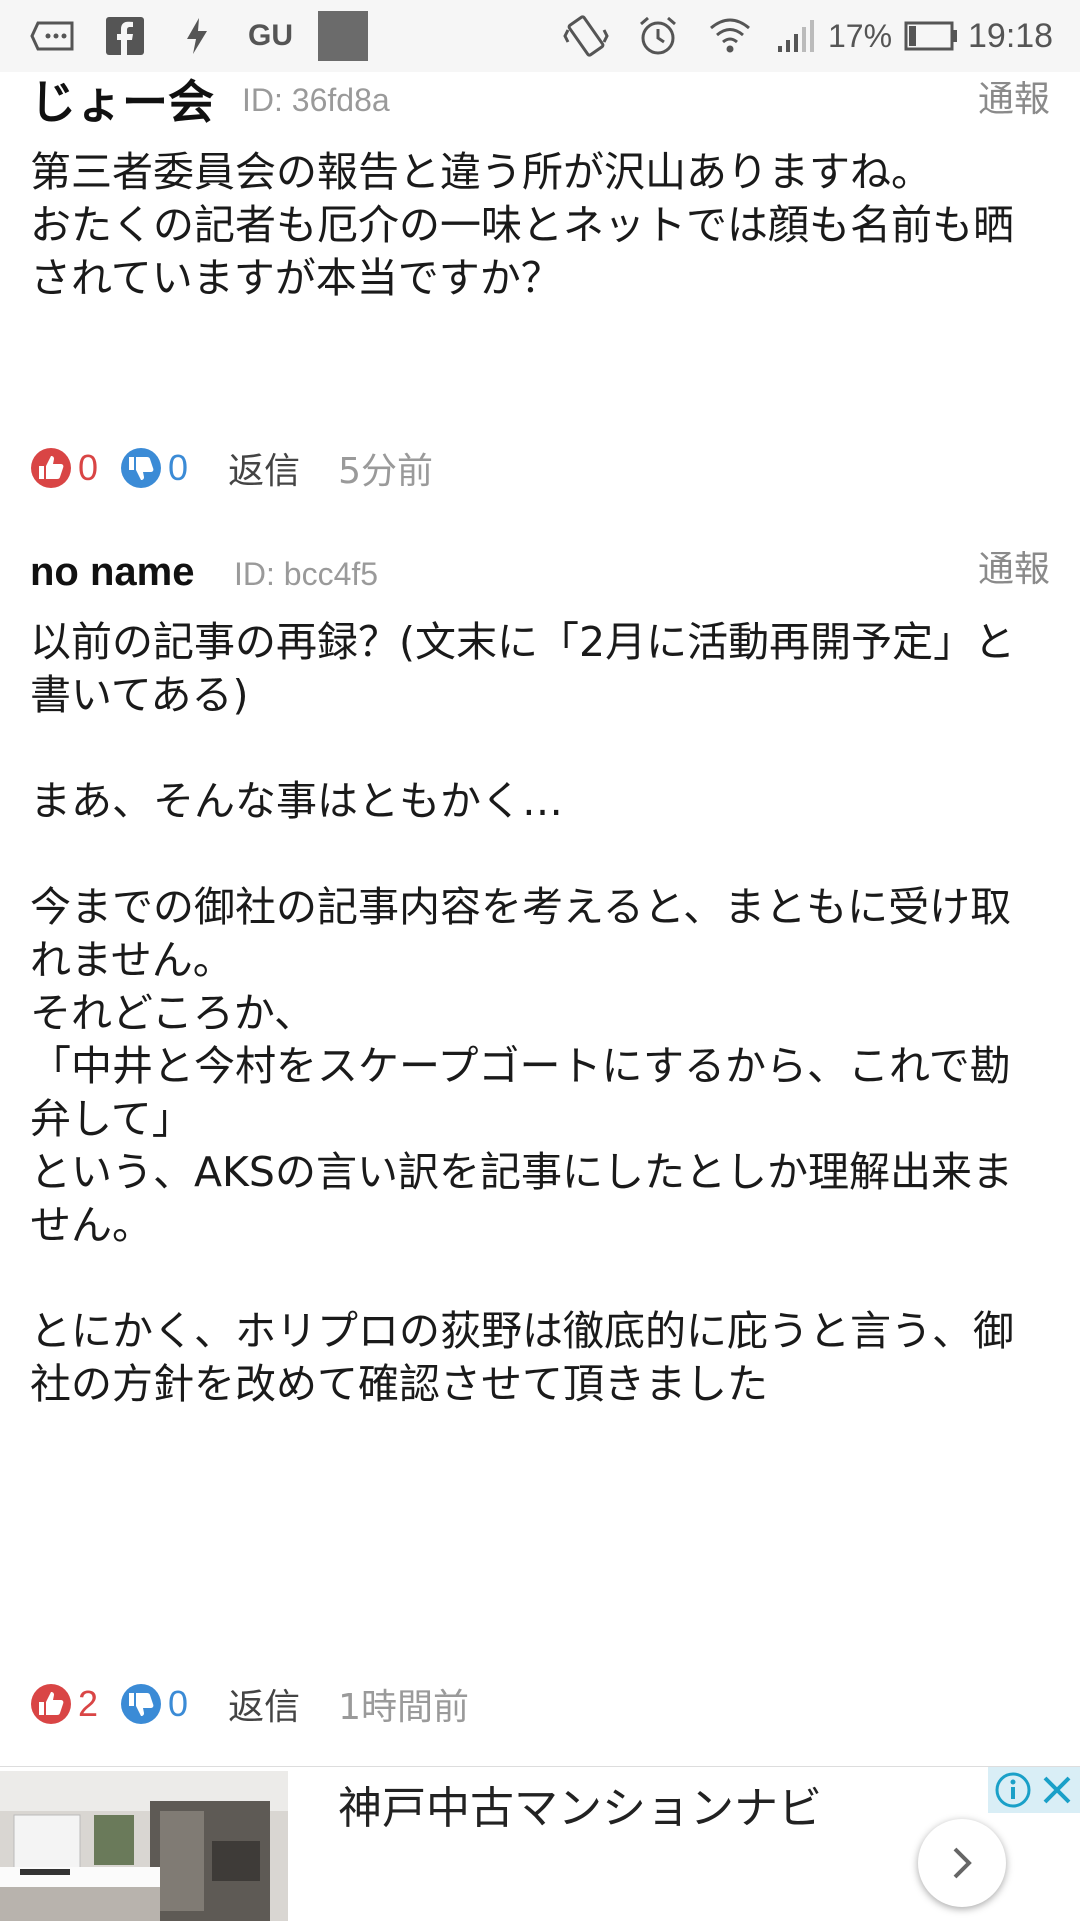 The image size is (1080, 1921). I want to click on comment-actions: 0 0 返信 5分前, so click(231, 468).